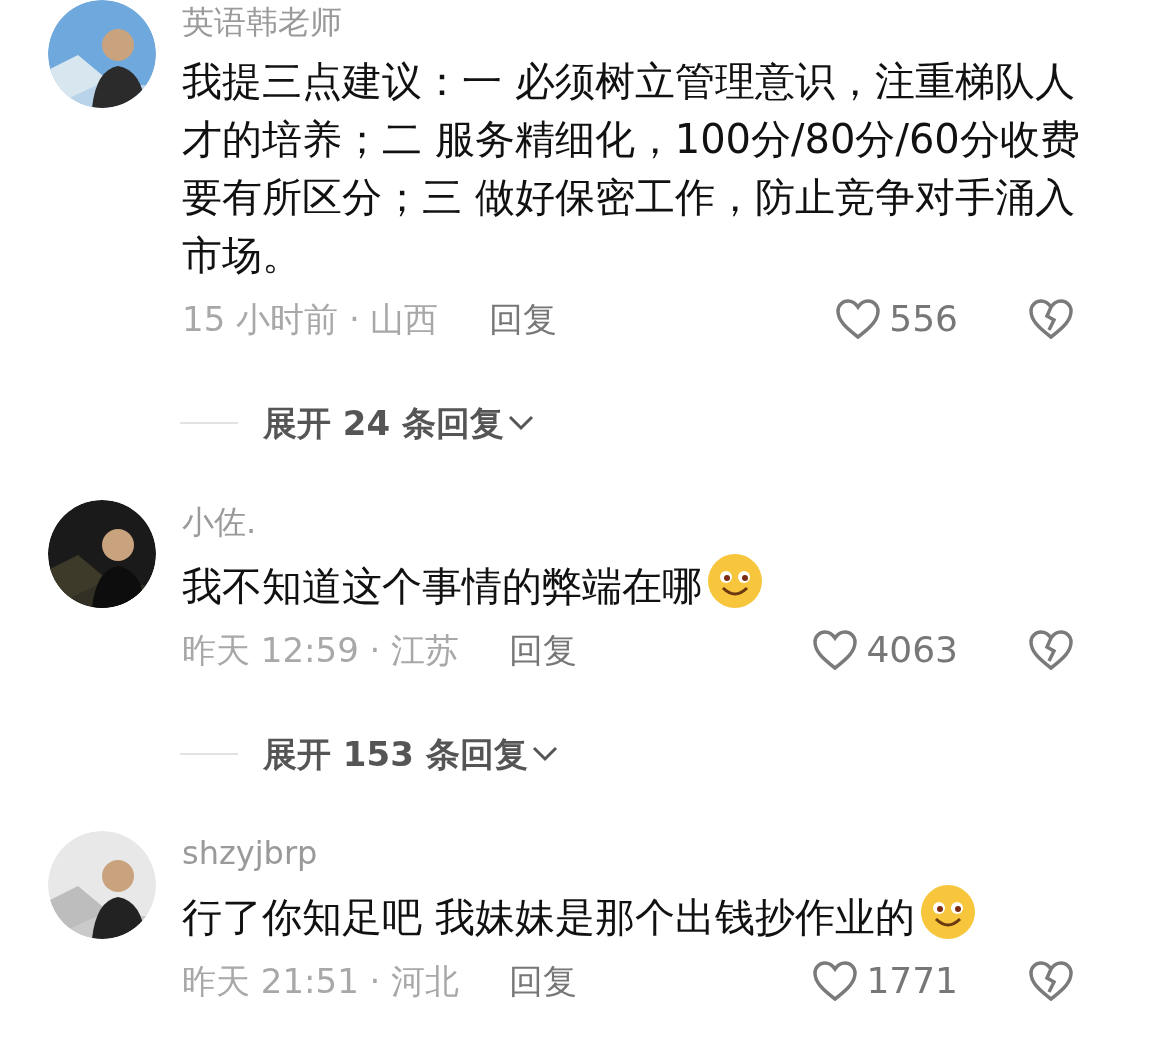 The width and height of the screenshot is (1170, 1041). What do you see at coordinates (647, 914) in the screenshot?
I see `comment-text: 行了你知足吧 我妹妹是那个出钱抄作业的` at bounding box center [647, 914].